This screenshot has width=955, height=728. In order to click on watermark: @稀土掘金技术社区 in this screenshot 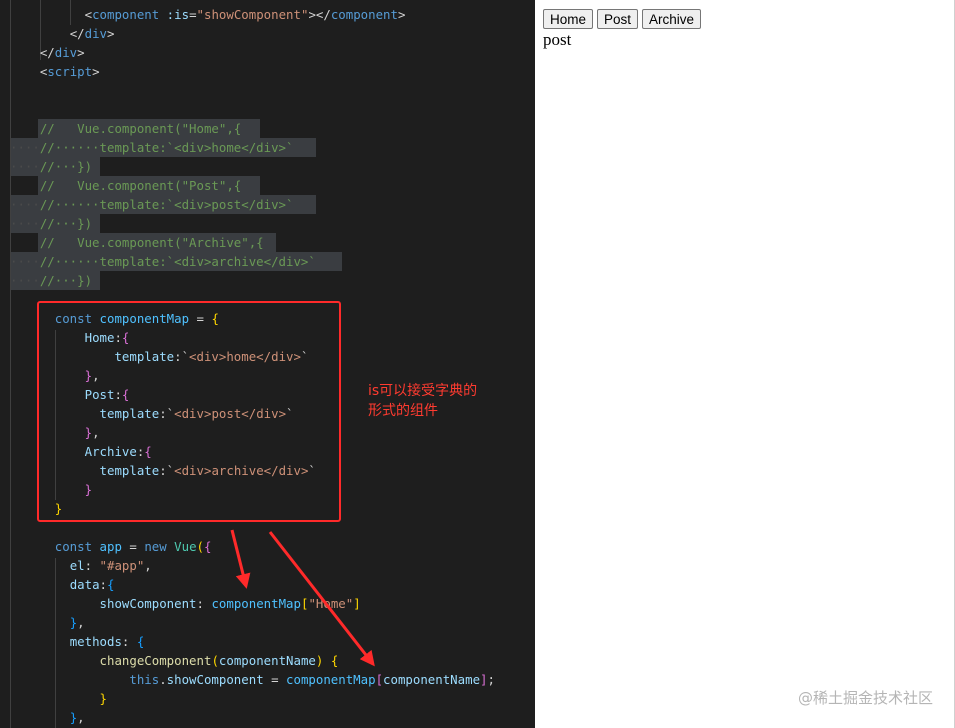, I will do `click(865, 698)`.